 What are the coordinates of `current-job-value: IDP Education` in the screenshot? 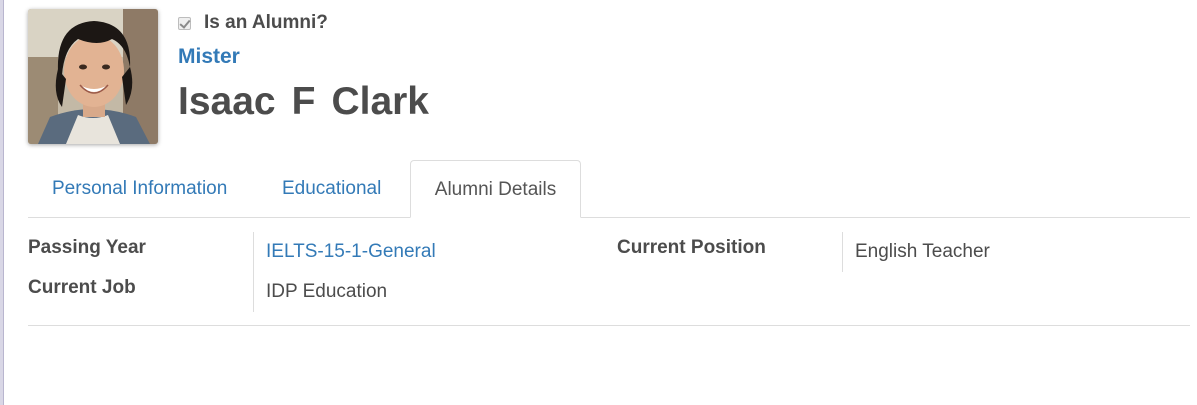 It's located at (327, 291).